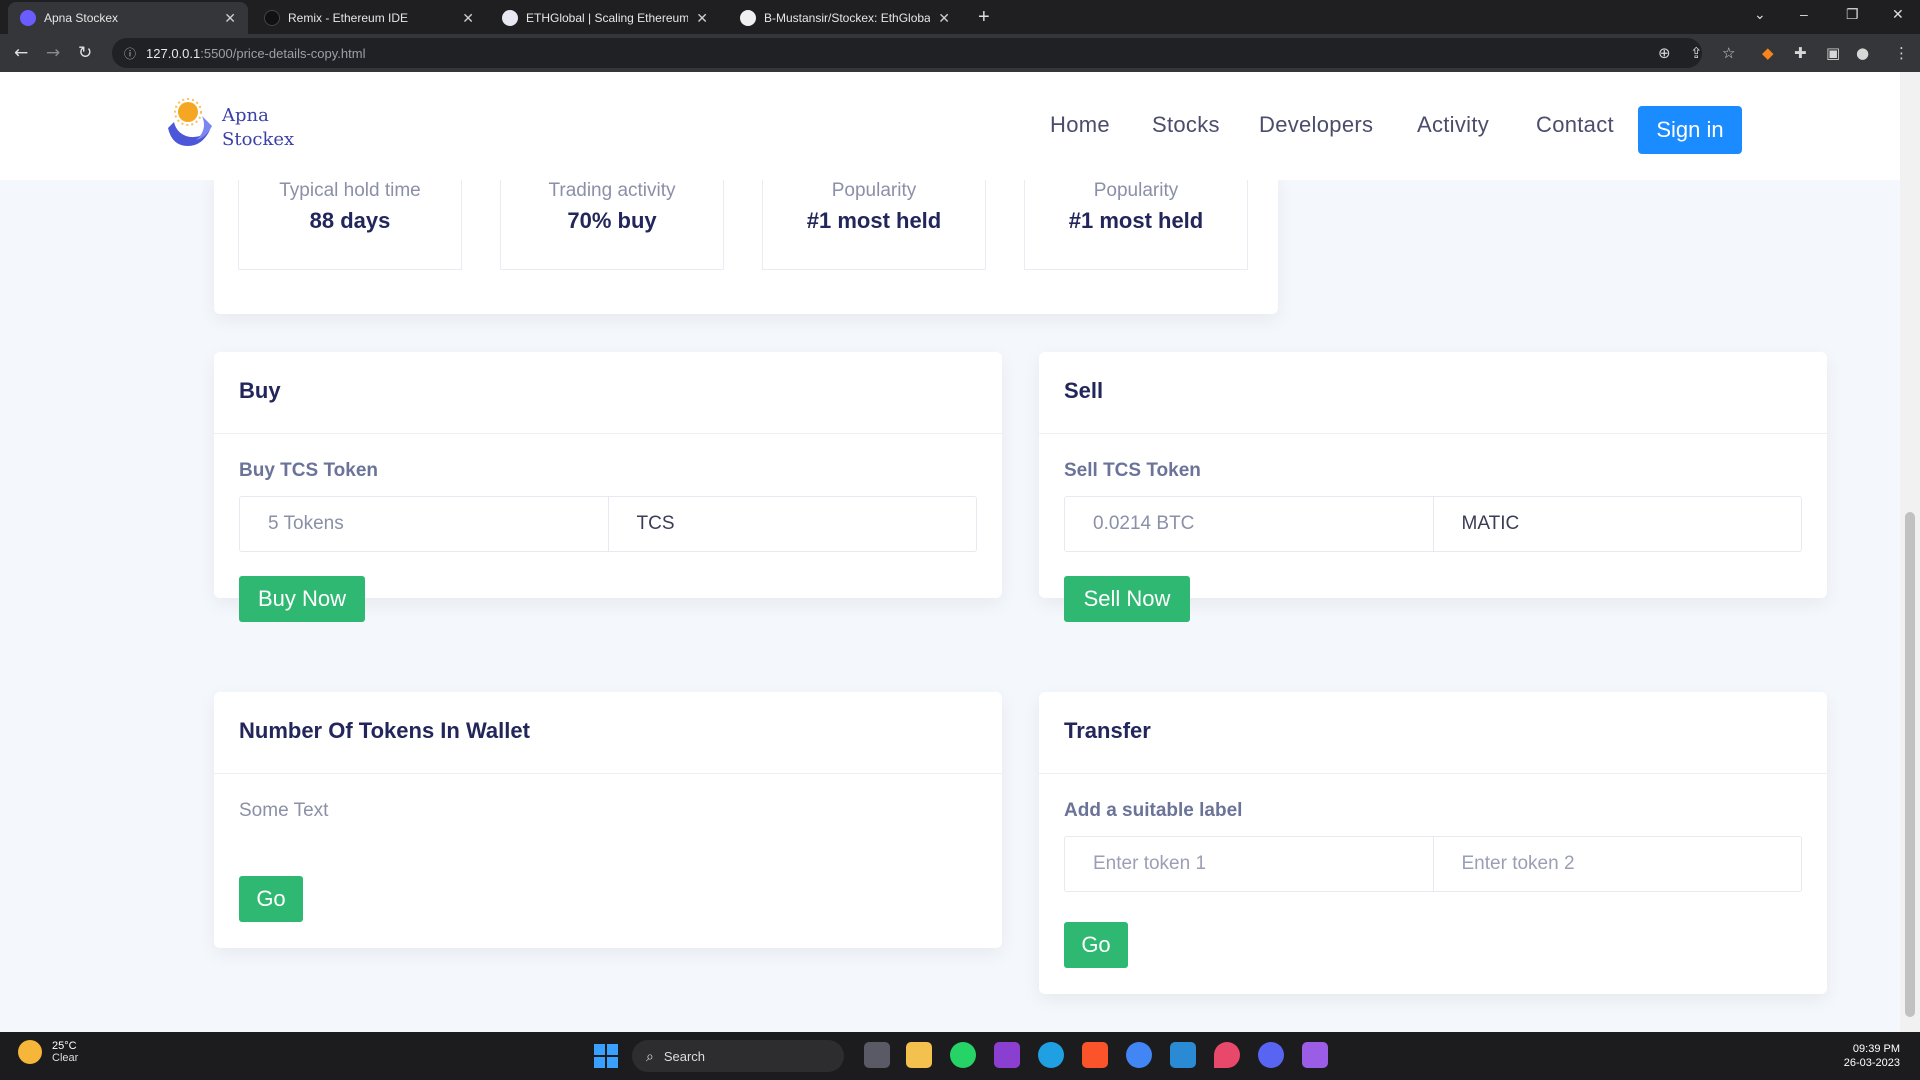  What do you see at coordinates (308, 470) in the screenshot?
I see `buy-subtitle: Buy TCS Token` at bounding box center [308, 470].